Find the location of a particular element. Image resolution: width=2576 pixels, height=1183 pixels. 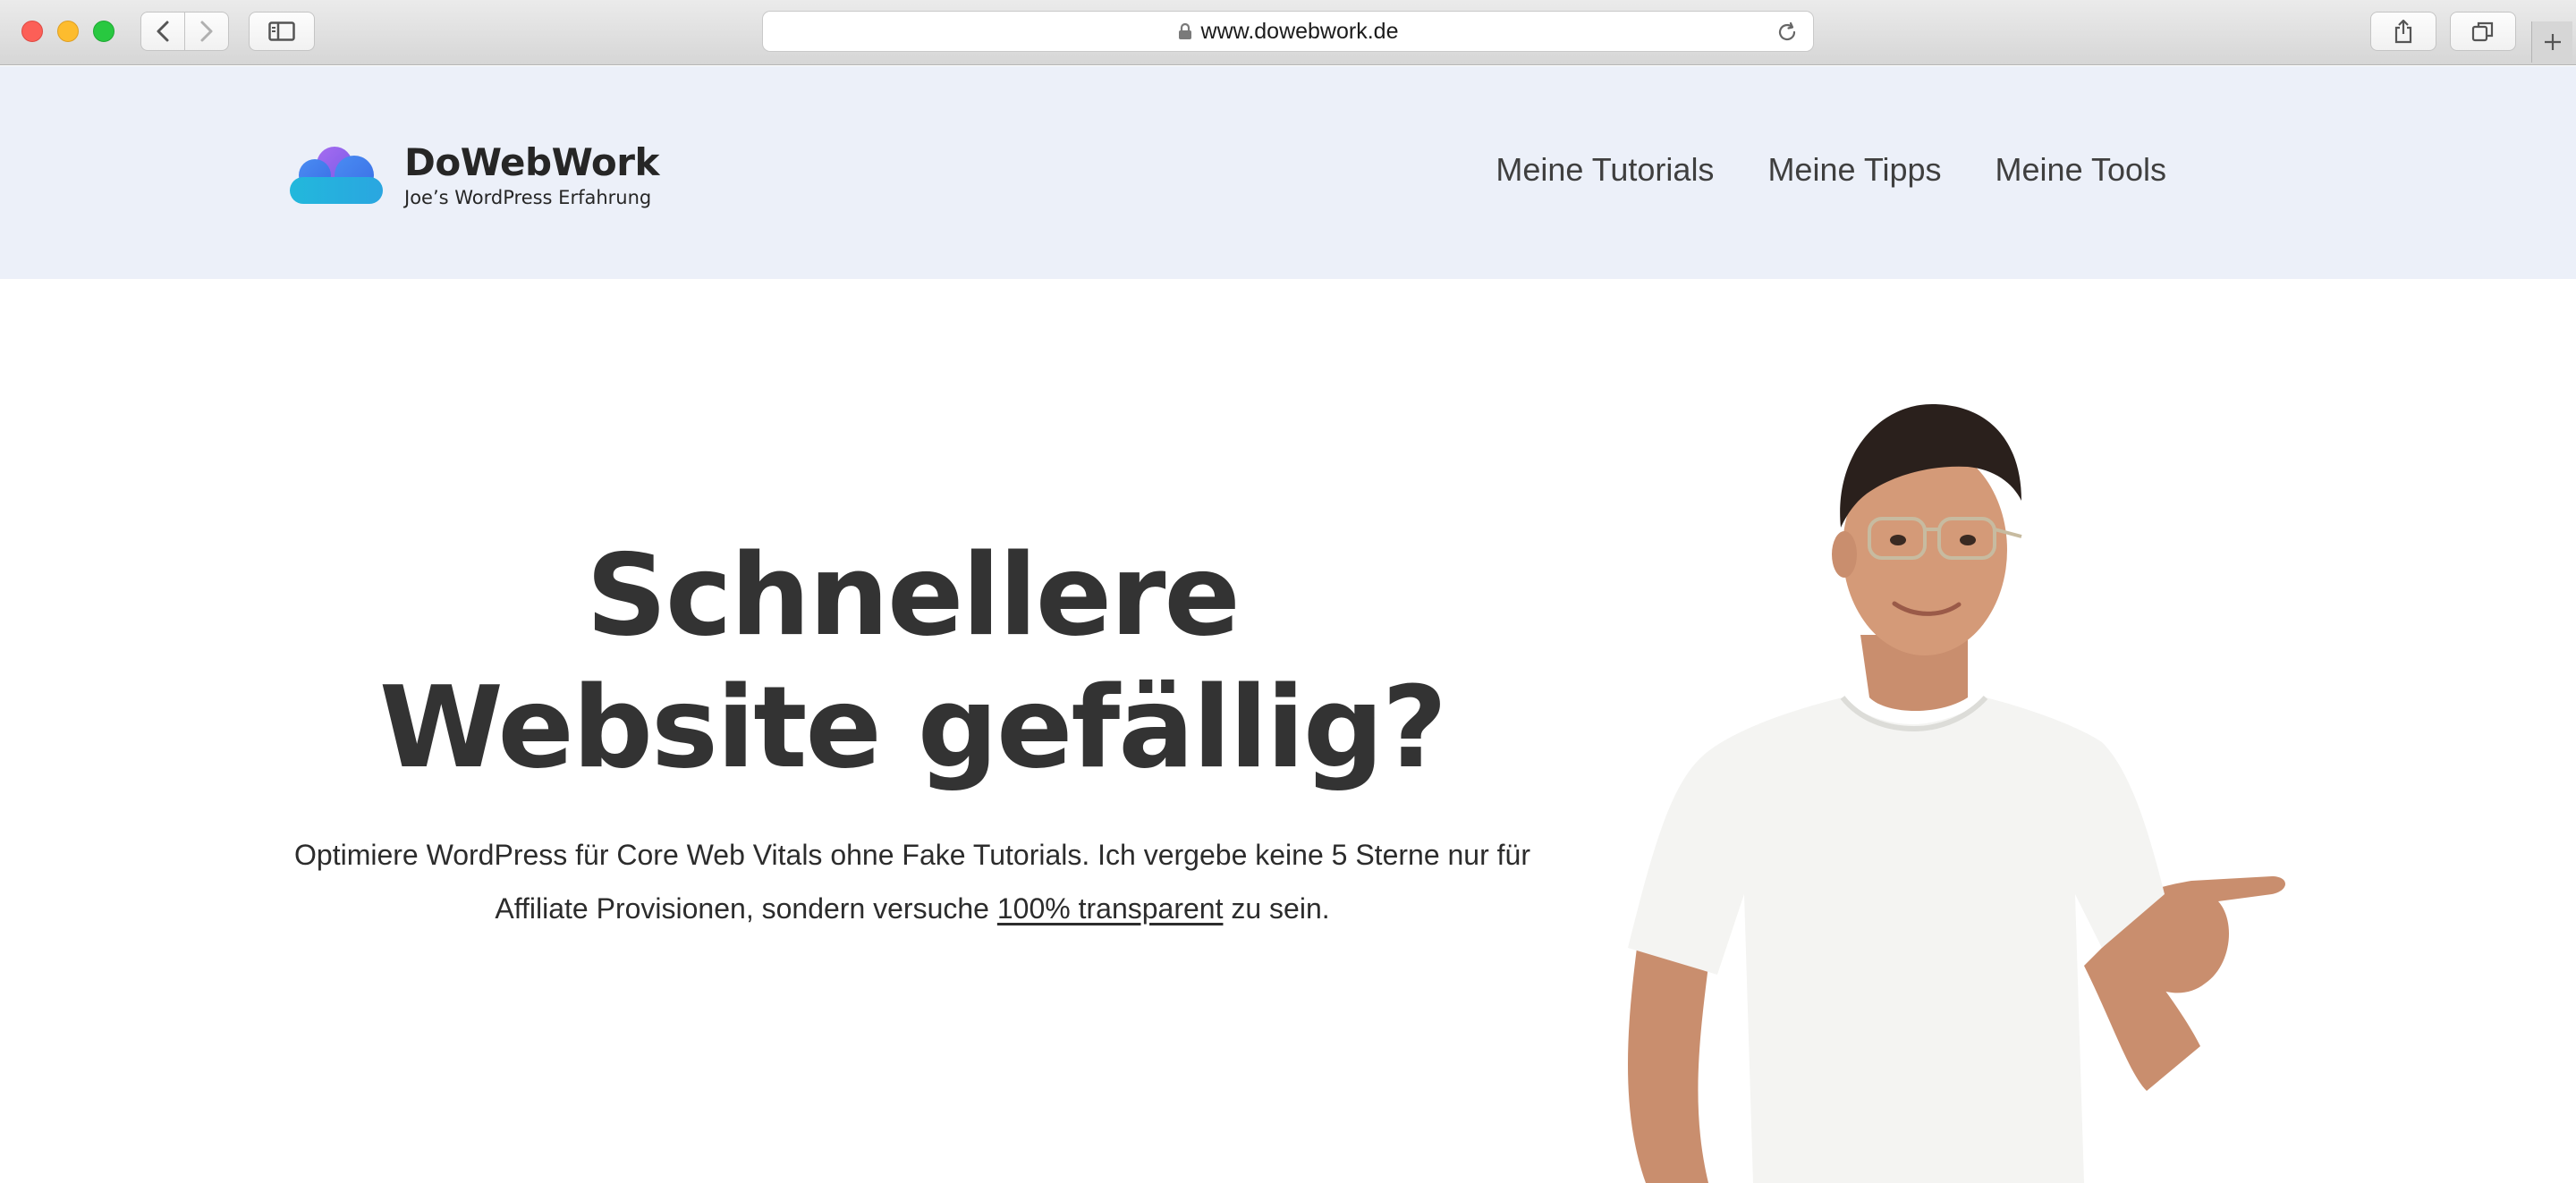

chevron-right-icon is located at coordinates (206, 31).